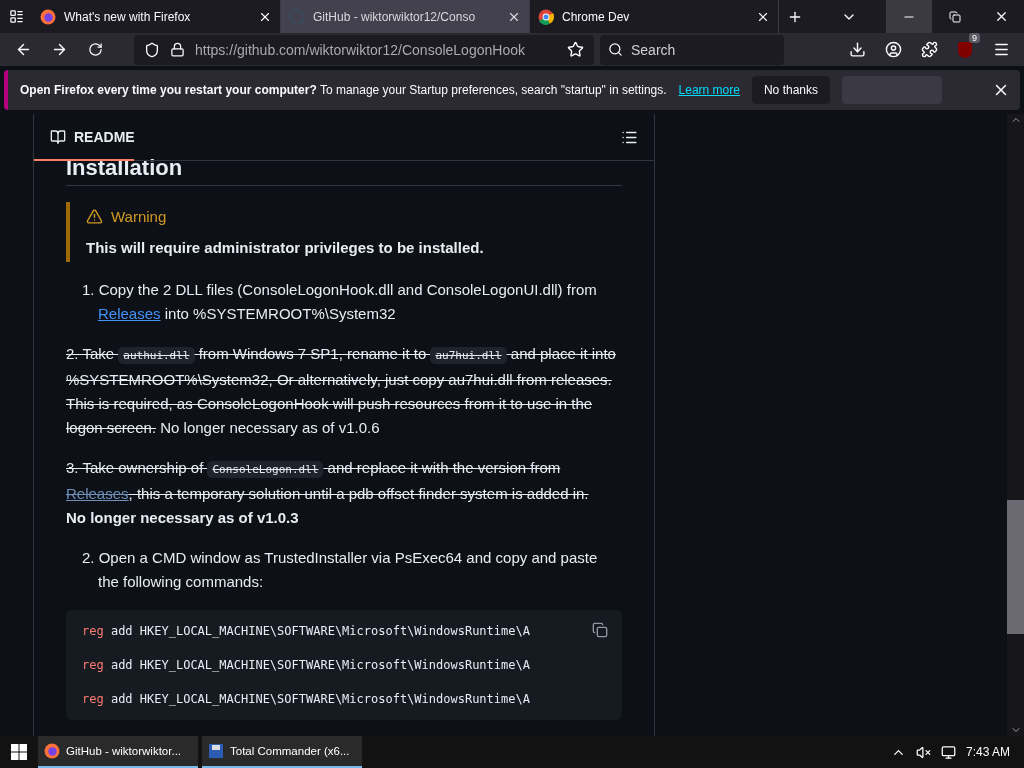 The image size is (1024, 768). What do you see at coordinates (177, 49) in the screenshot?
I see `lock-icon` at bounding box center [177, 49].